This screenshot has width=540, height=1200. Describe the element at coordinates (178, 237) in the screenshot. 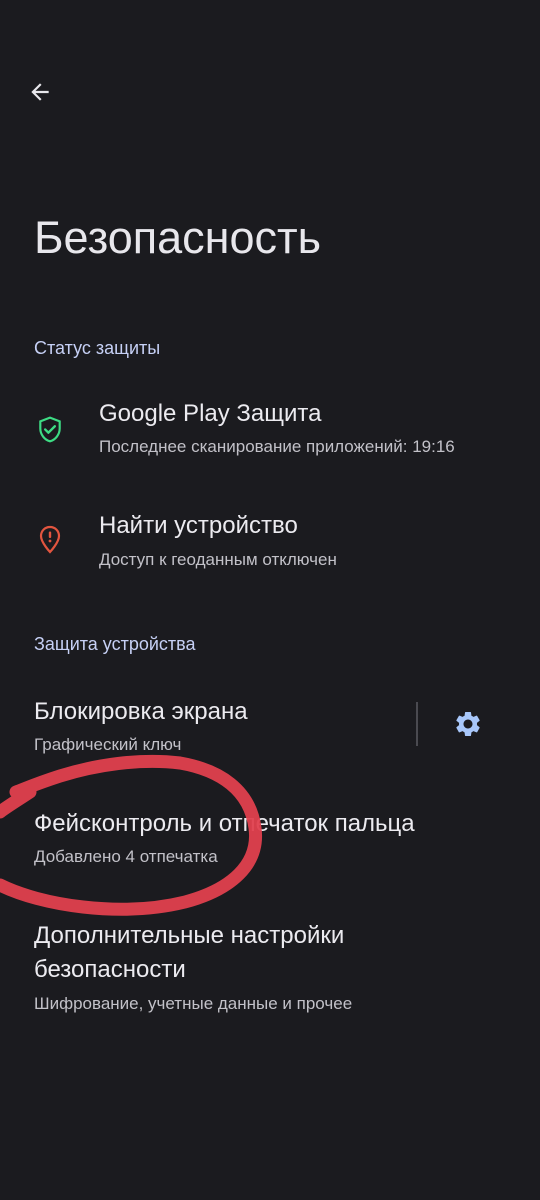

I see `page-title: Безопасность` at that location.